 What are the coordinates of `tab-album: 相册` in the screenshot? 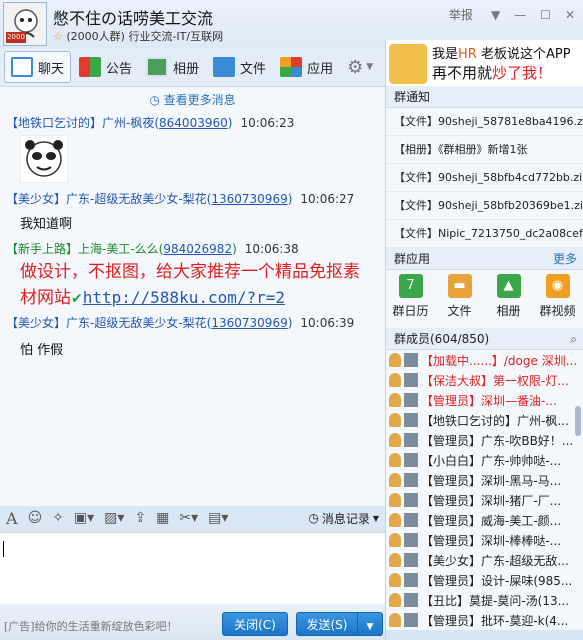 It's located at (172, 67).